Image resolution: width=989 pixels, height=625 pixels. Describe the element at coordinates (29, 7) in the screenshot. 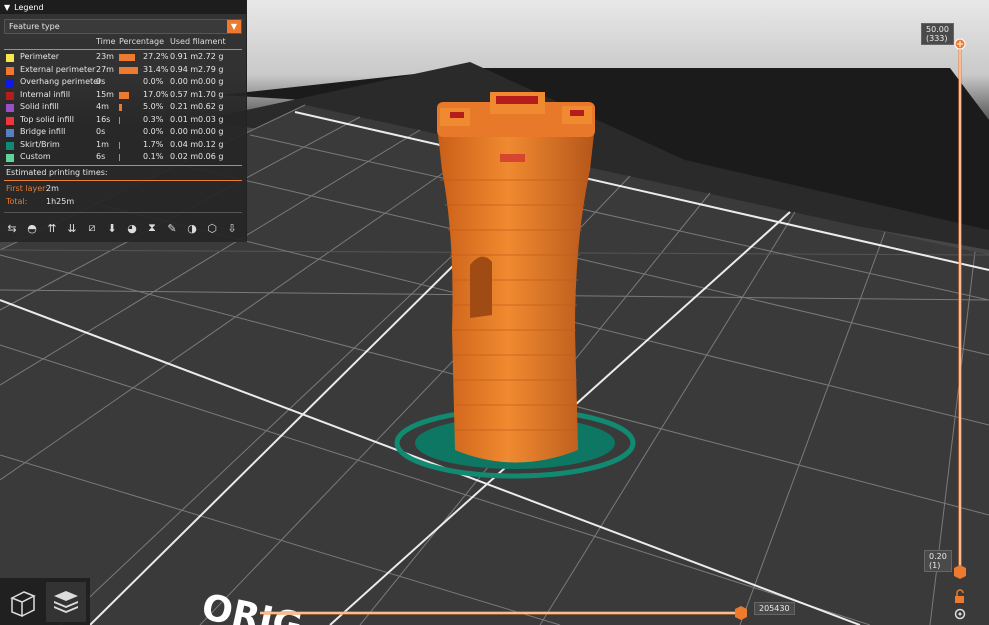

I see `legend-title: Legend` at that location.